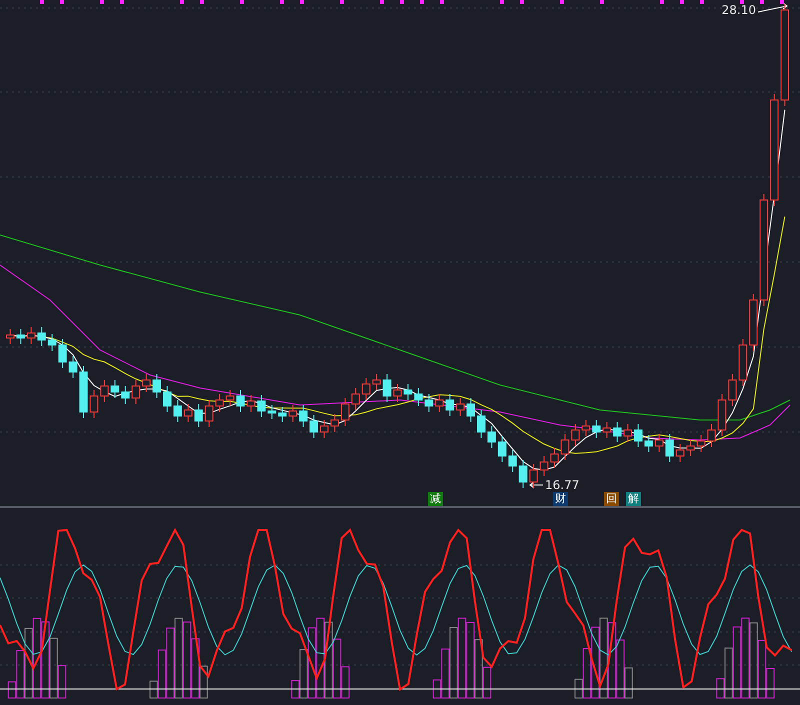 This screenshot has height=705, width=800. Describe the element at coordinates (435, 499) in the screenshot. I see `signal-badge: 减` at that location.